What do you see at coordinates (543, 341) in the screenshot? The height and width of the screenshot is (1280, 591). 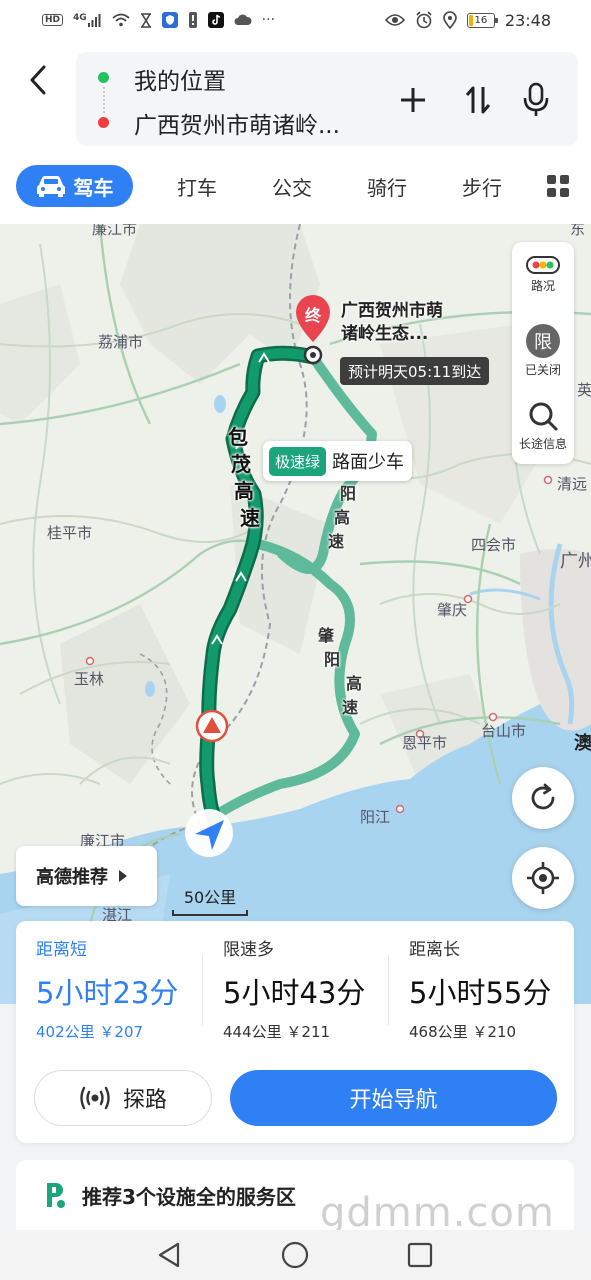 I see `restriction-icon: 限` at bounding box center [543, 341].